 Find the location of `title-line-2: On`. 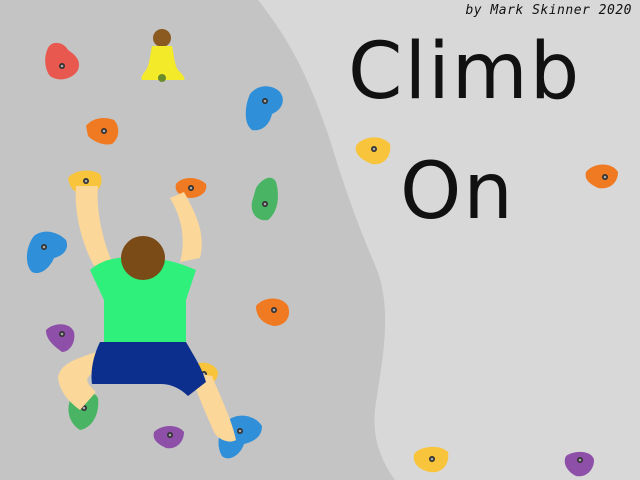

title-line-2: On is located at coordinates (457, 192).